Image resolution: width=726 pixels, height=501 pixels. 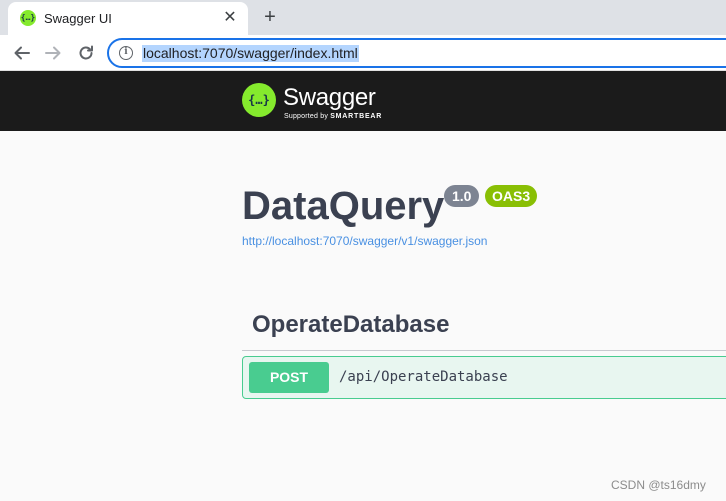 I want to click on url-text: localhost:7070/swagger/index.html, so click(x=250, y=53).